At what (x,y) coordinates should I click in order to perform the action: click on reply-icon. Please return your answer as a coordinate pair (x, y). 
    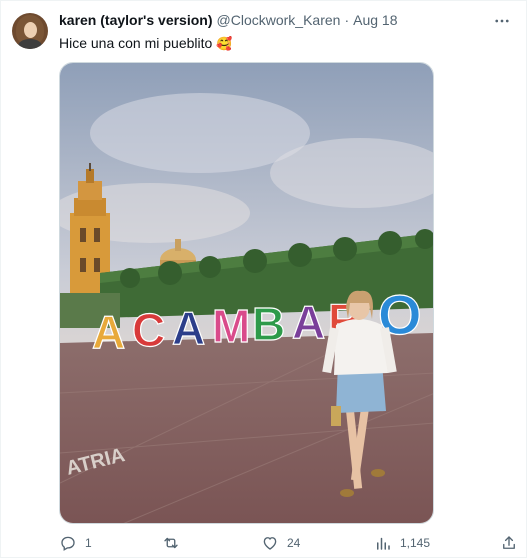
    Looking at the image, I should click on (68, 543).